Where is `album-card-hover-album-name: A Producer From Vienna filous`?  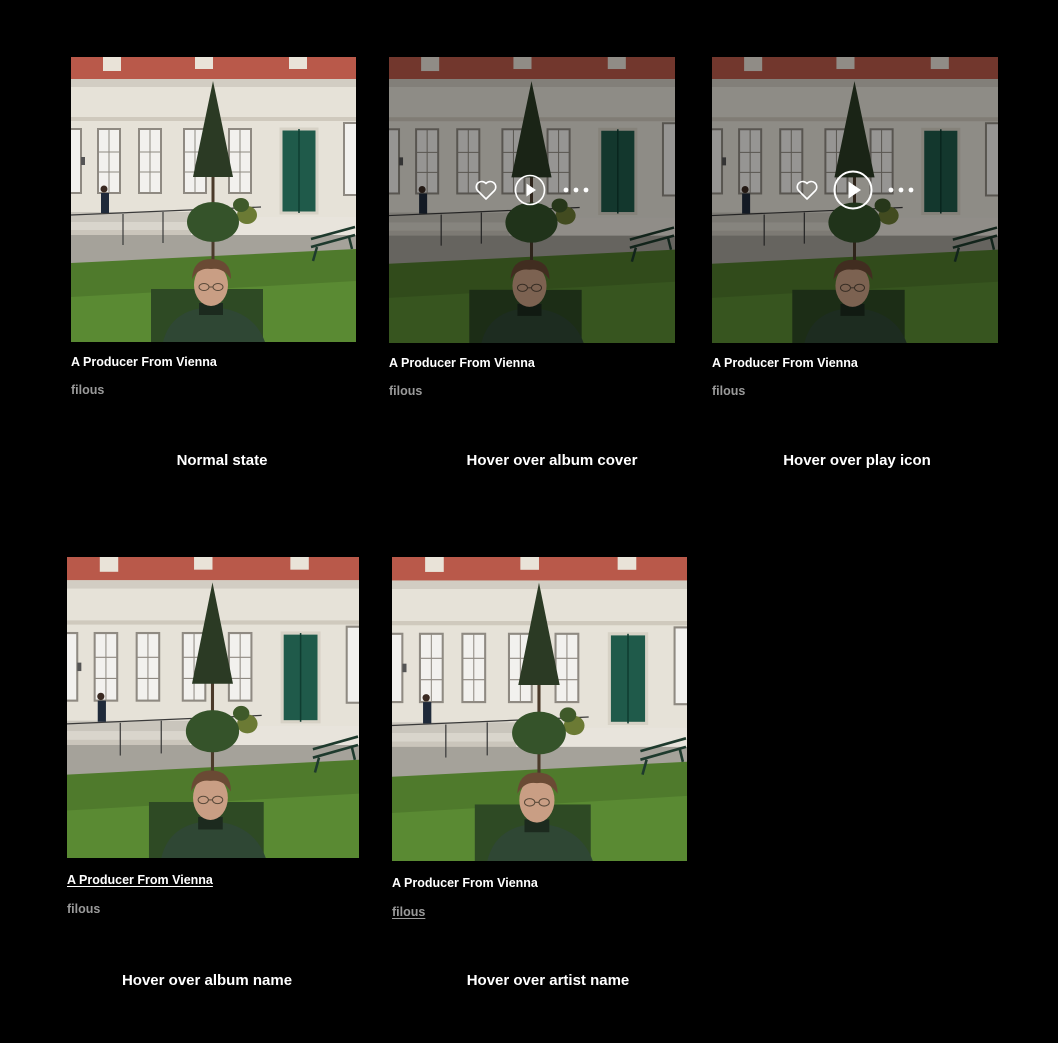
album-card-hover-album-name: A Producer From Vienna filous is located at coordinates (213, 737).